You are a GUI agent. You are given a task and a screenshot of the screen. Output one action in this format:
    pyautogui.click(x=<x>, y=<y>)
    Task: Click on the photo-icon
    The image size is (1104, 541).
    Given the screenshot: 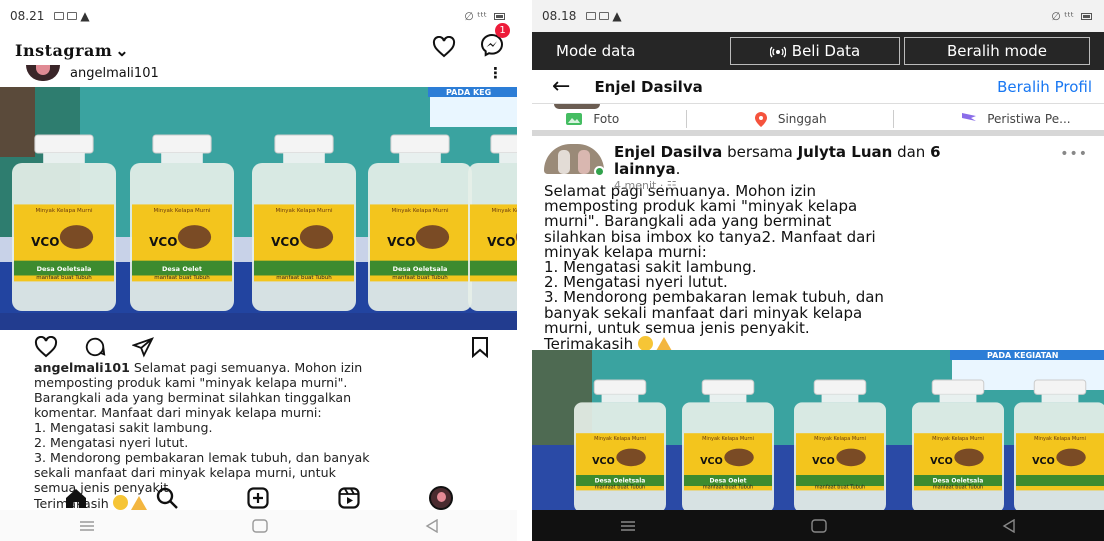 What is the action you would take?
    pyautogui.click(x=574, y=119)
    